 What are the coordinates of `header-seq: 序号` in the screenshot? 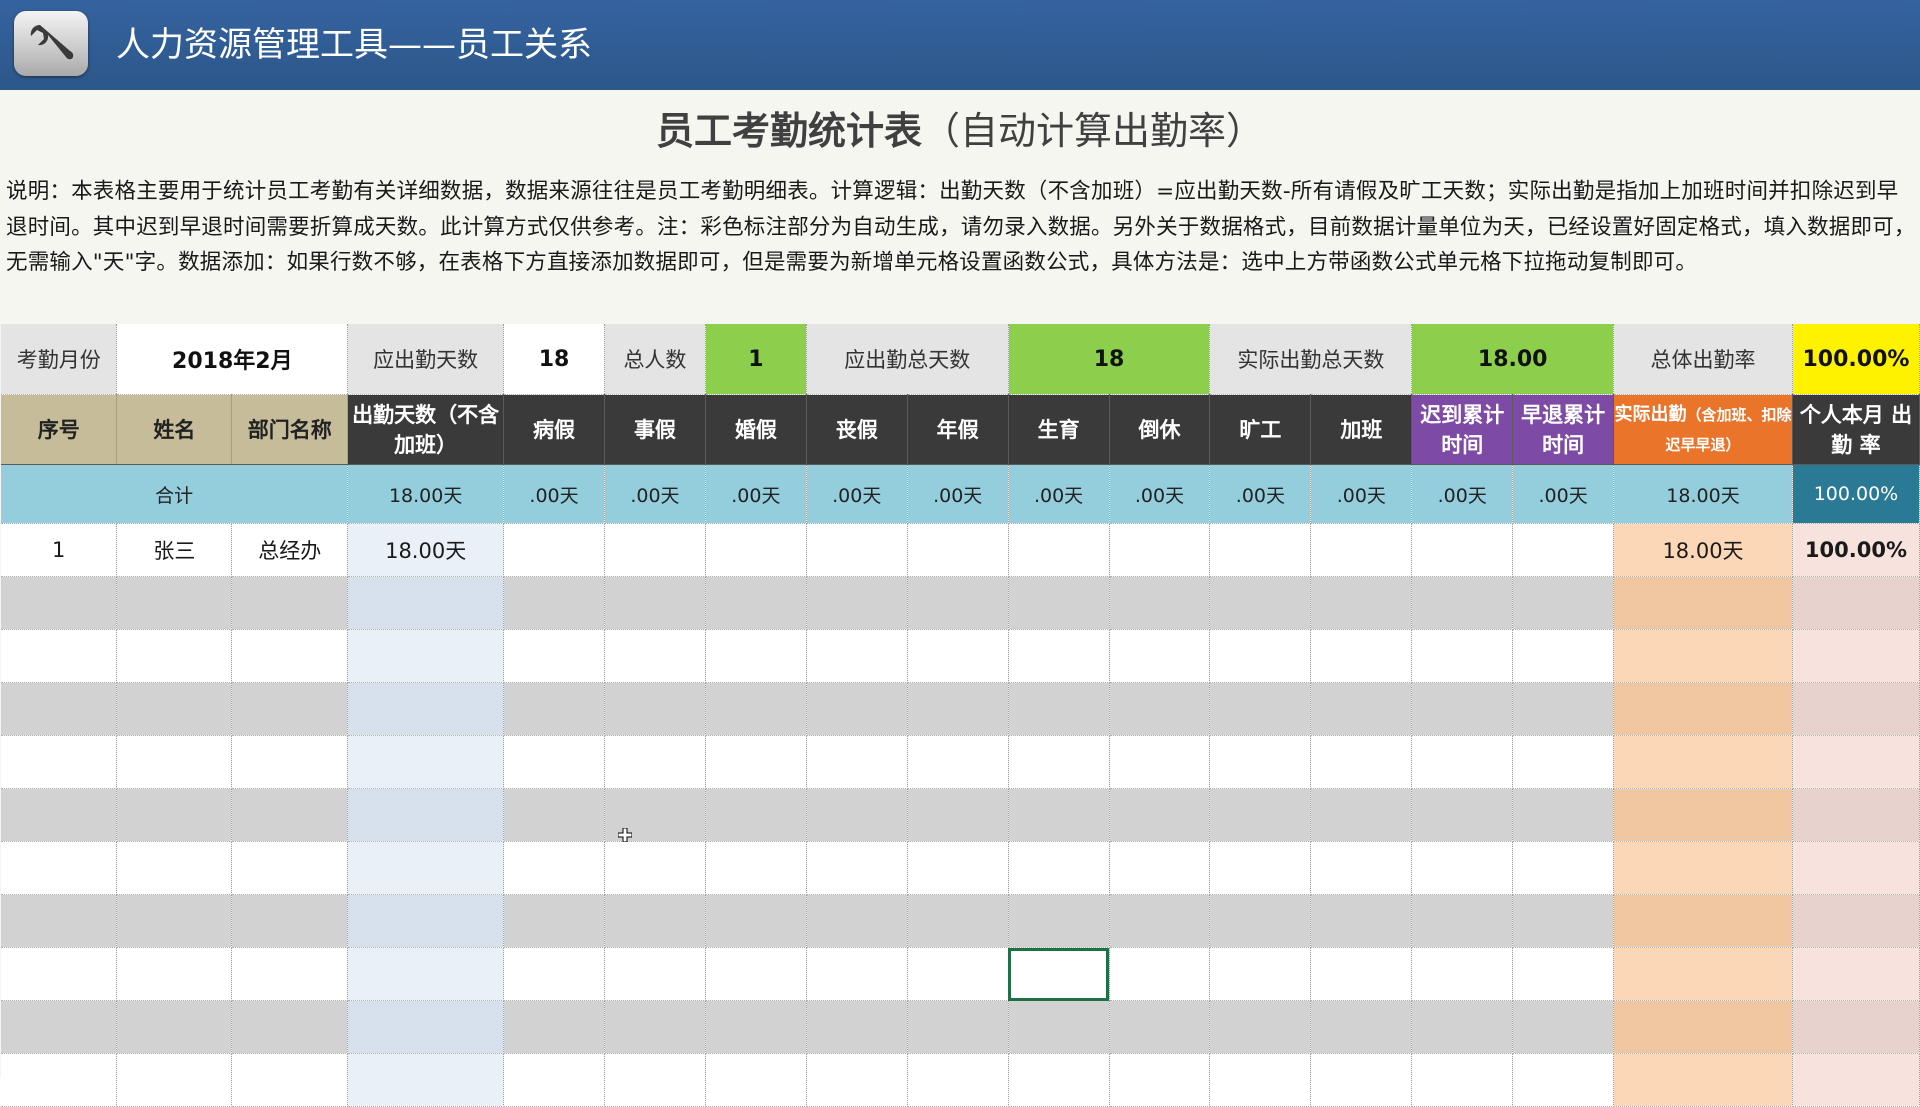 It's located at (59, 429).